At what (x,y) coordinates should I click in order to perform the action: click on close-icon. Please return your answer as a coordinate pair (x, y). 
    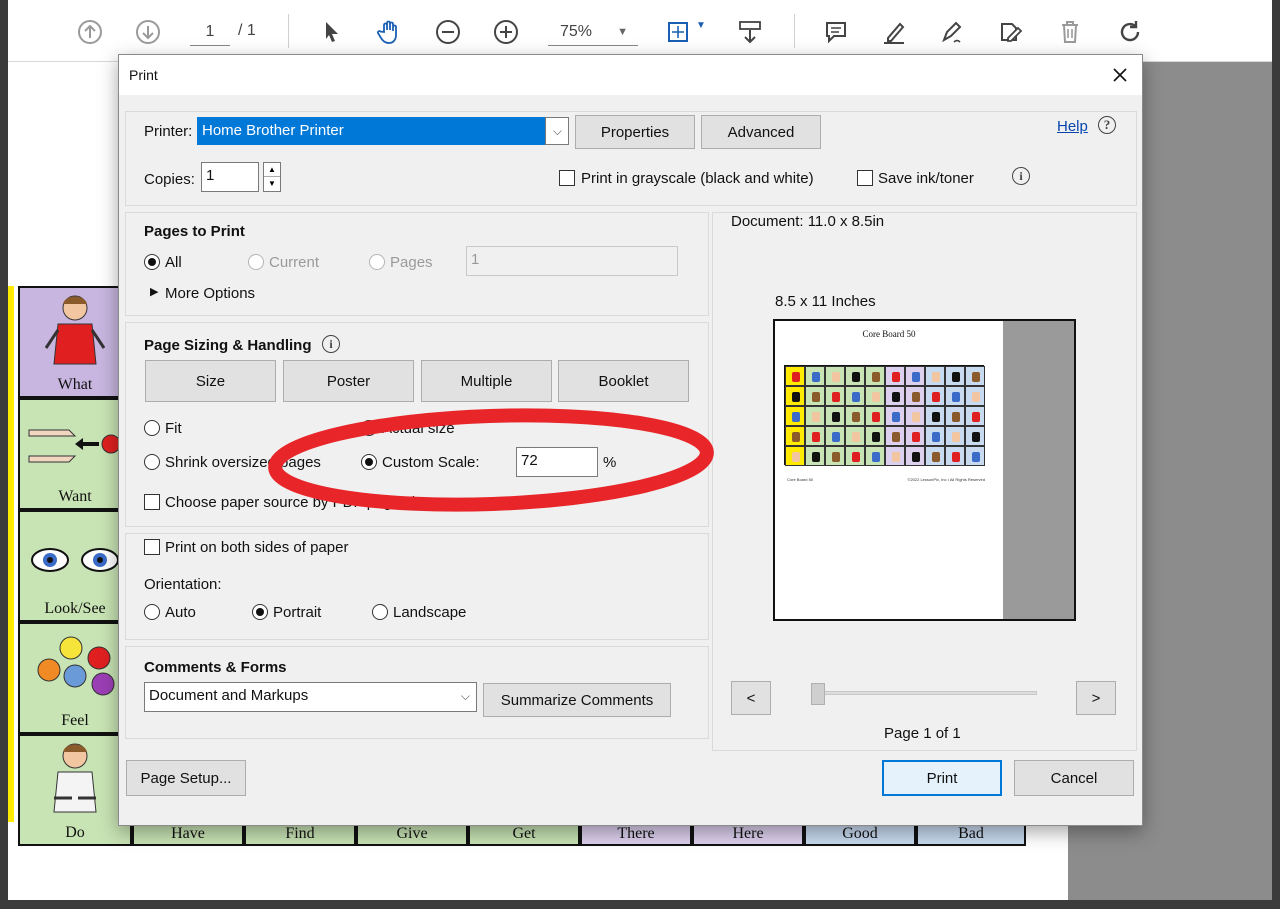
    Looking at the image, I should click on (1120, 75).